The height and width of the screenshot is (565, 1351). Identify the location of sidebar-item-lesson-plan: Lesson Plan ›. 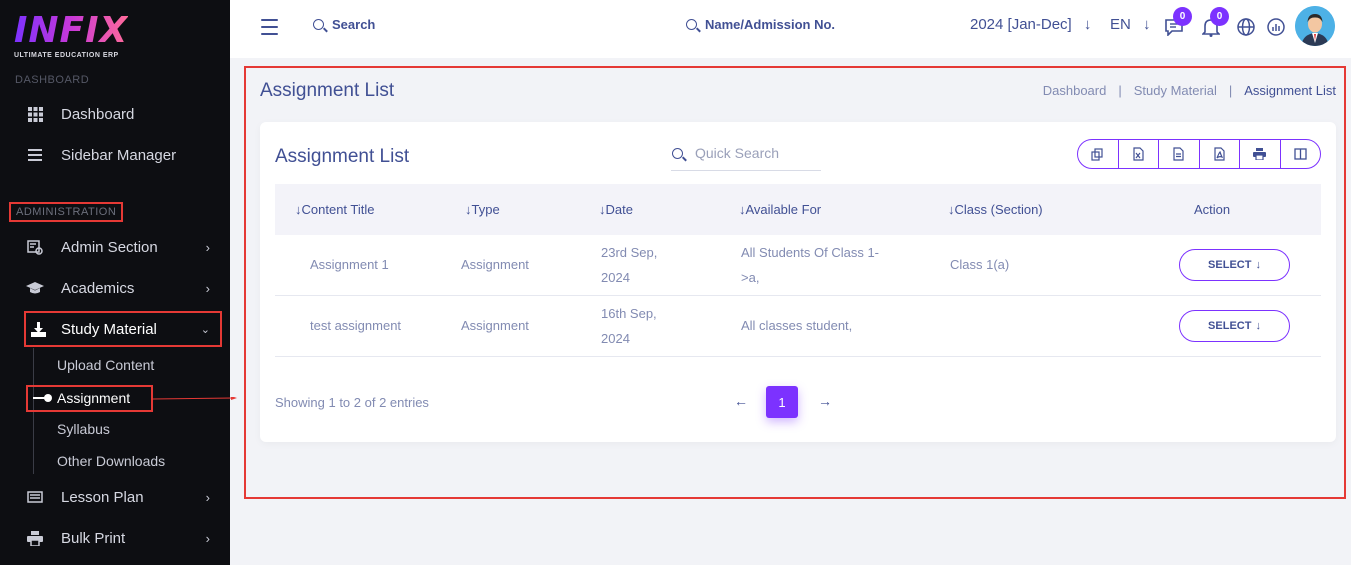
(115, 497).